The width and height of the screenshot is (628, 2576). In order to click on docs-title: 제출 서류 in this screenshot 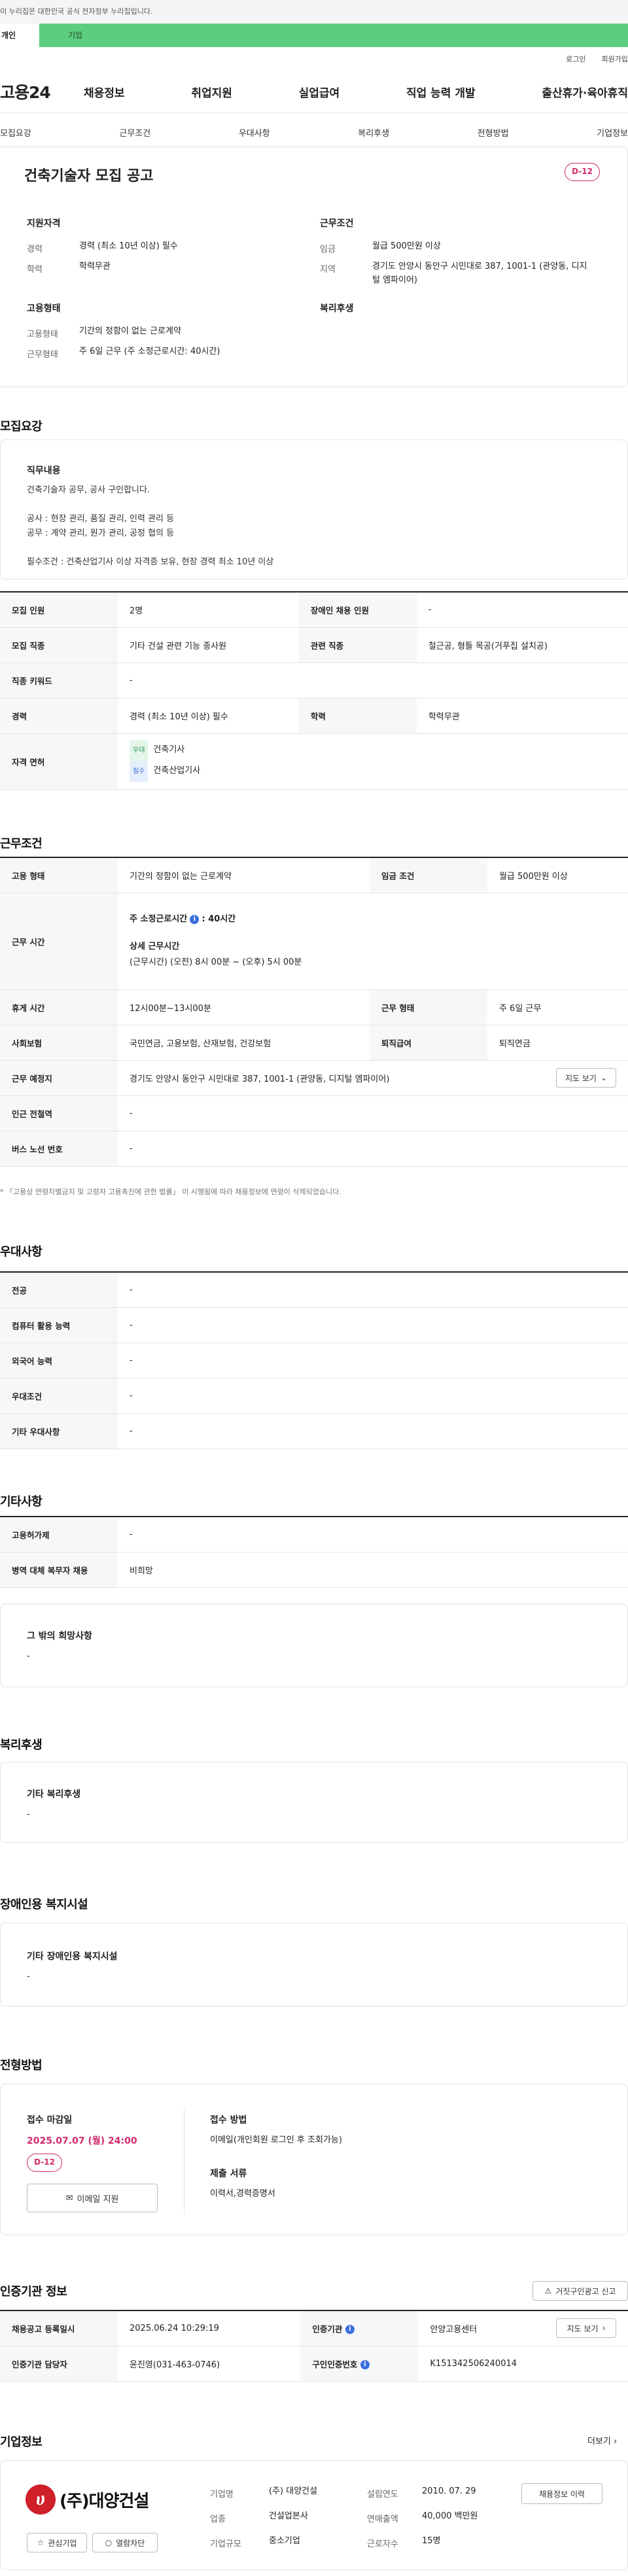, I will do `click(228, 2174)`.